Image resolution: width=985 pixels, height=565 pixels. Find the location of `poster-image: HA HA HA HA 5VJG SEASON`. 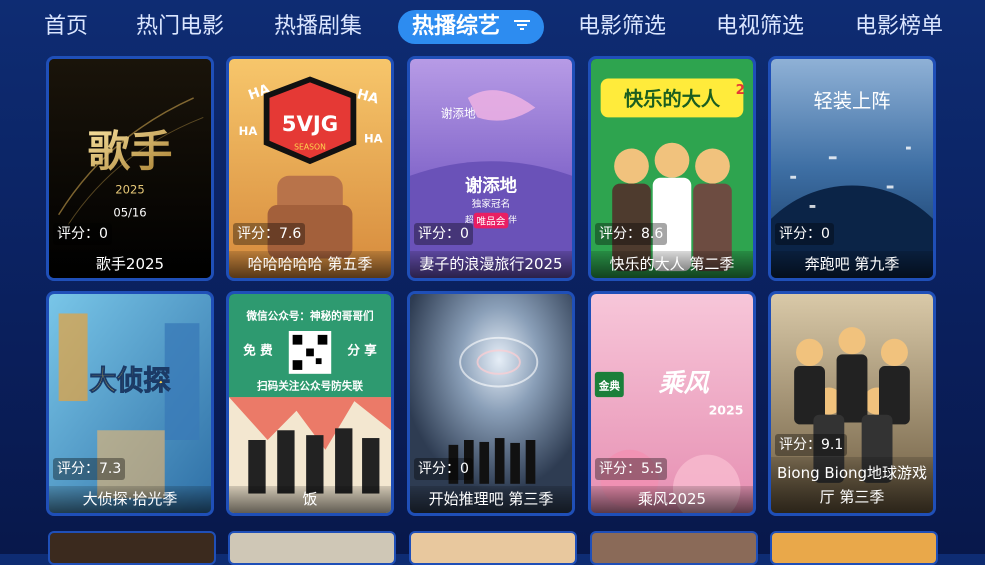

poster-image: HA HA HA HA 5VJG SEASON is located at coordinates (310, 168).